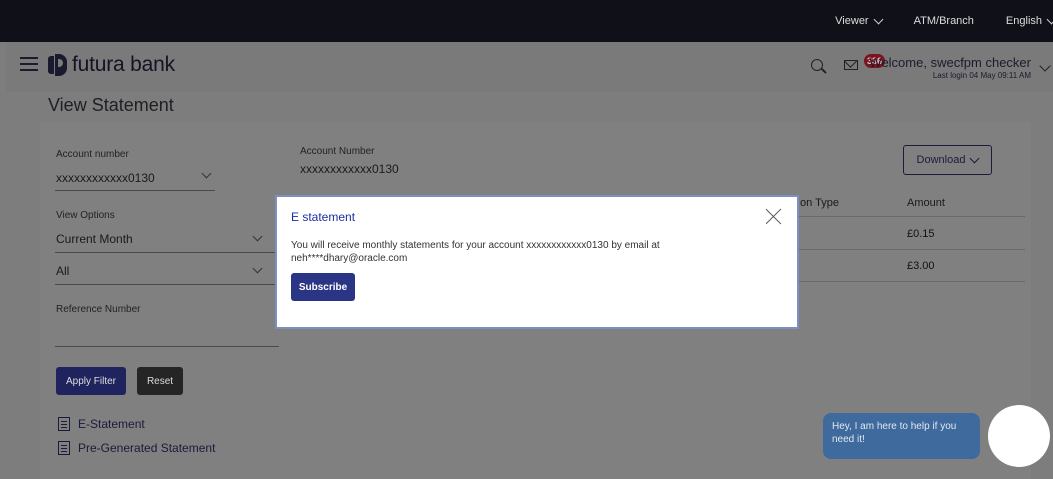 The height and width of the screenshot is (479, 1053). What do you see at coordinates (1019, 436) in the screenshot?
I see `chatbot-avatar-icon` at bounding box center [1019, 436].